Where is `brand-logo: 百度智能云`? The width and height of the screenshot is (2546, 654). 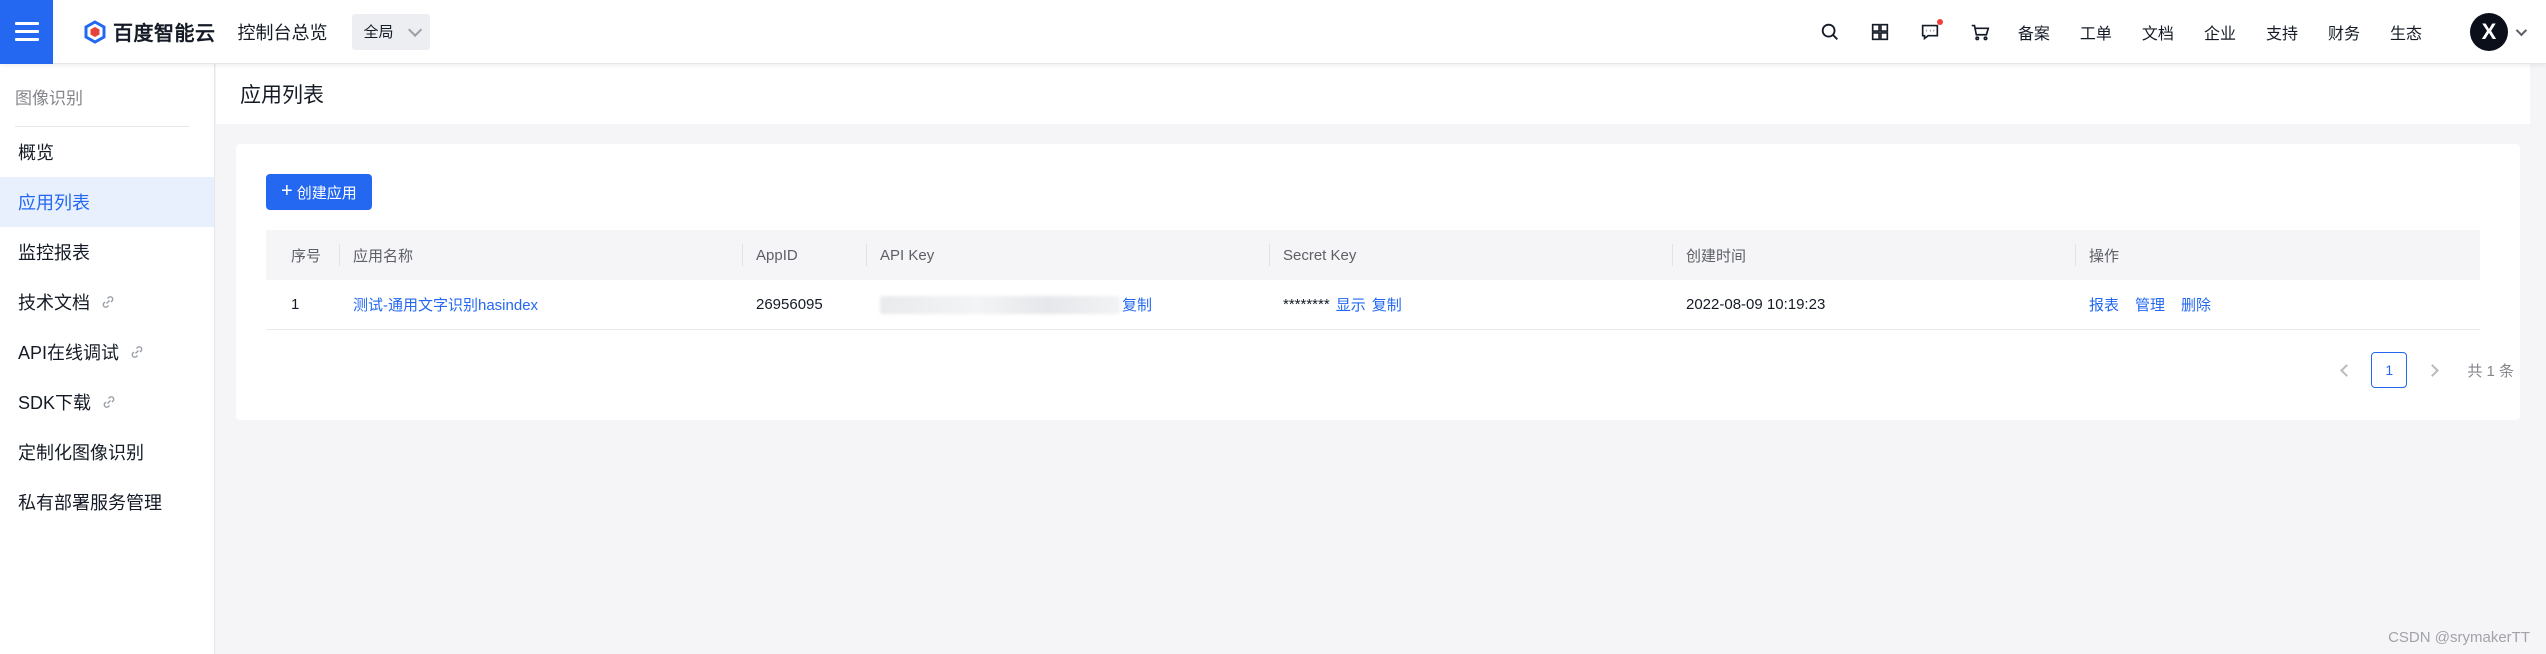 brand-logo: 百度智能云 is located at coordinates (149, 31).